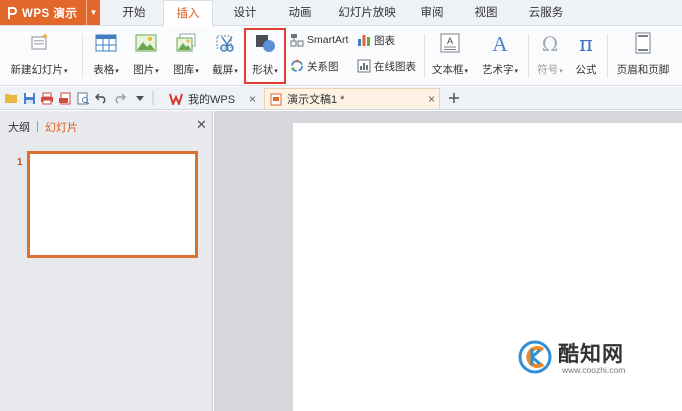  Describe the element at coordinates (245, 13) in the screenshot. I see `tab-design: 设计` at that location.